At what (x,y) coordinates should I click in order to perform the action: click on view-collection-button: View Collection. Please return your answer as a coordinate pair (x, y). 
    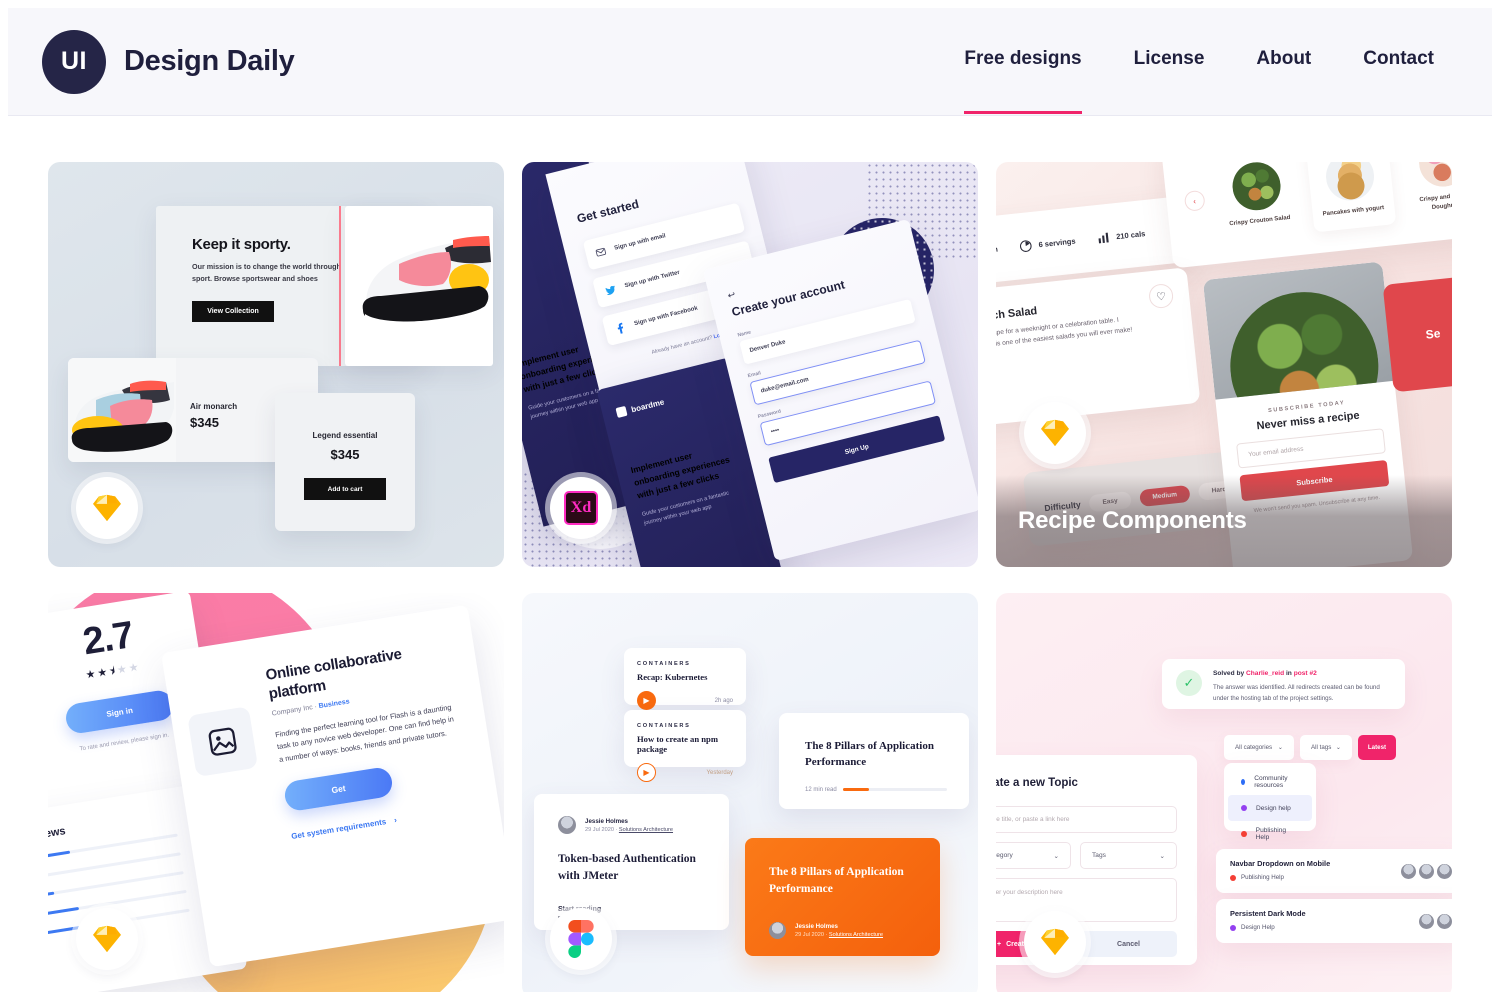
    Looking at the image, I should click on (233, 311).